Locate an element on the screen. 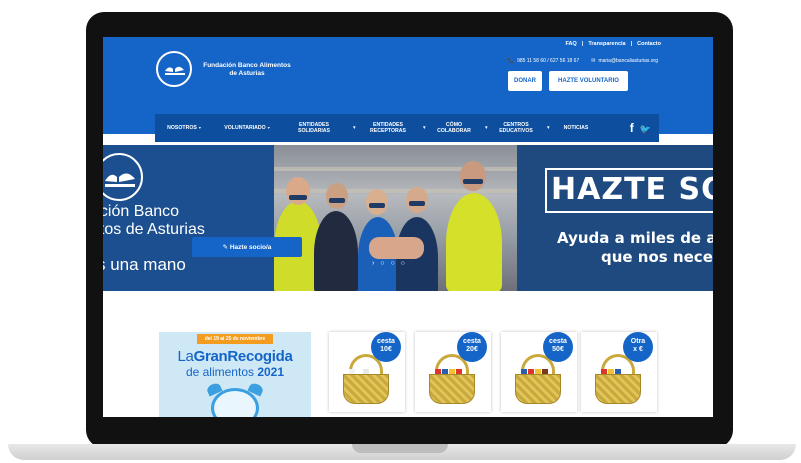 Image resolution: width=801 pixels, height=463 pixels. cesta-price-badge: cesta 50€ is located at coordinates (558, 347).